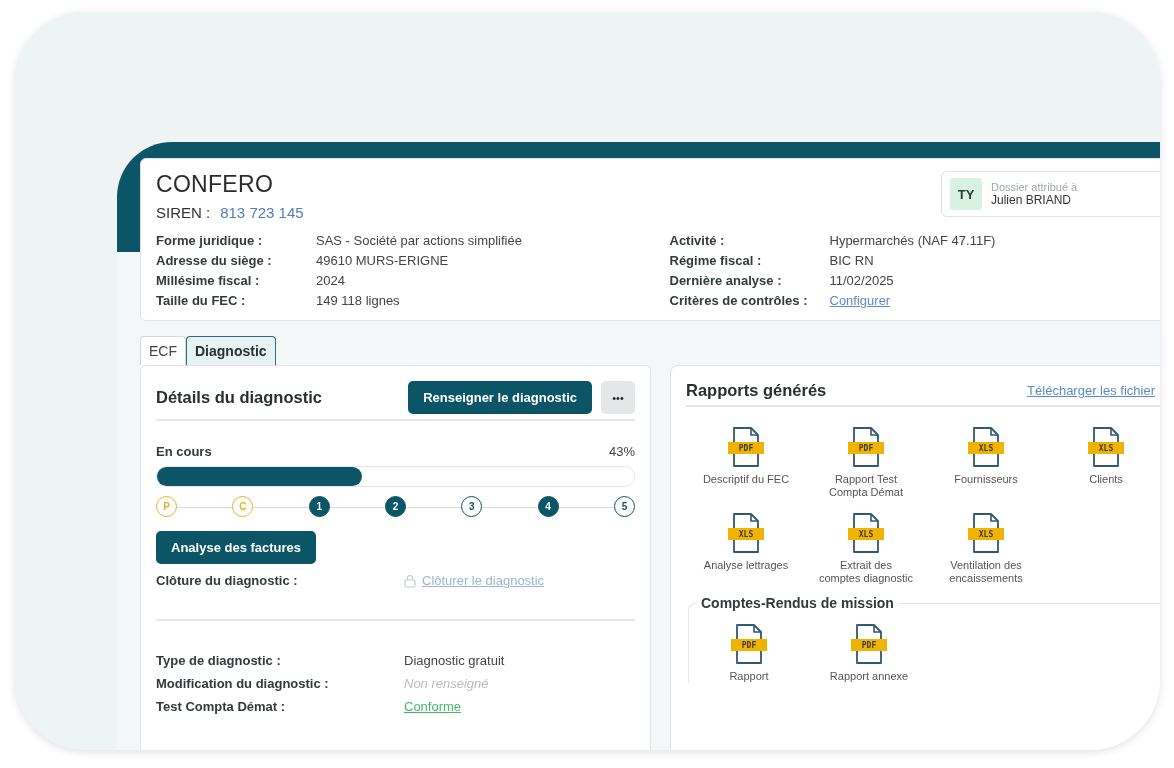 The height and width of the screenshot is (768, 1174). I want to click on info-label: Activité :, so click(697, 240).